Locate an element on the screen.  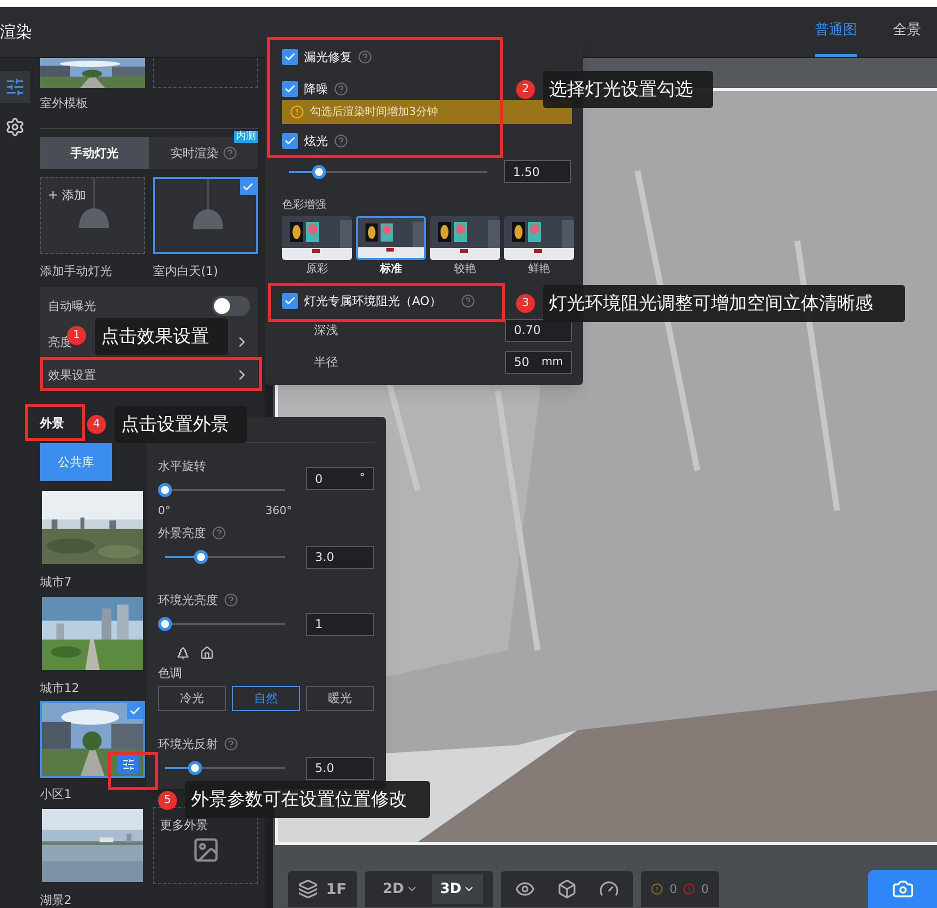
setting-label: 色调 is located at coordinates (170, 672).